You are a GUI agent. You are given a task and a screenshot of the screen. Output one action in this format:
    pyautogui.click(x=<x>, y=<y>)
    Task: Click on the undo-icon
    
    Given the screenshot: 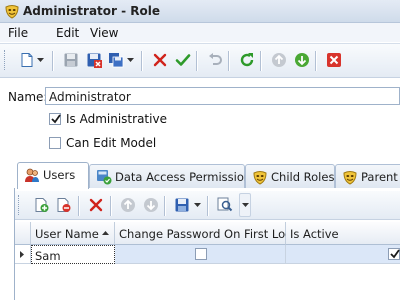 What is the action you would take?
    pyautogui.click(x=215, y=59)
    